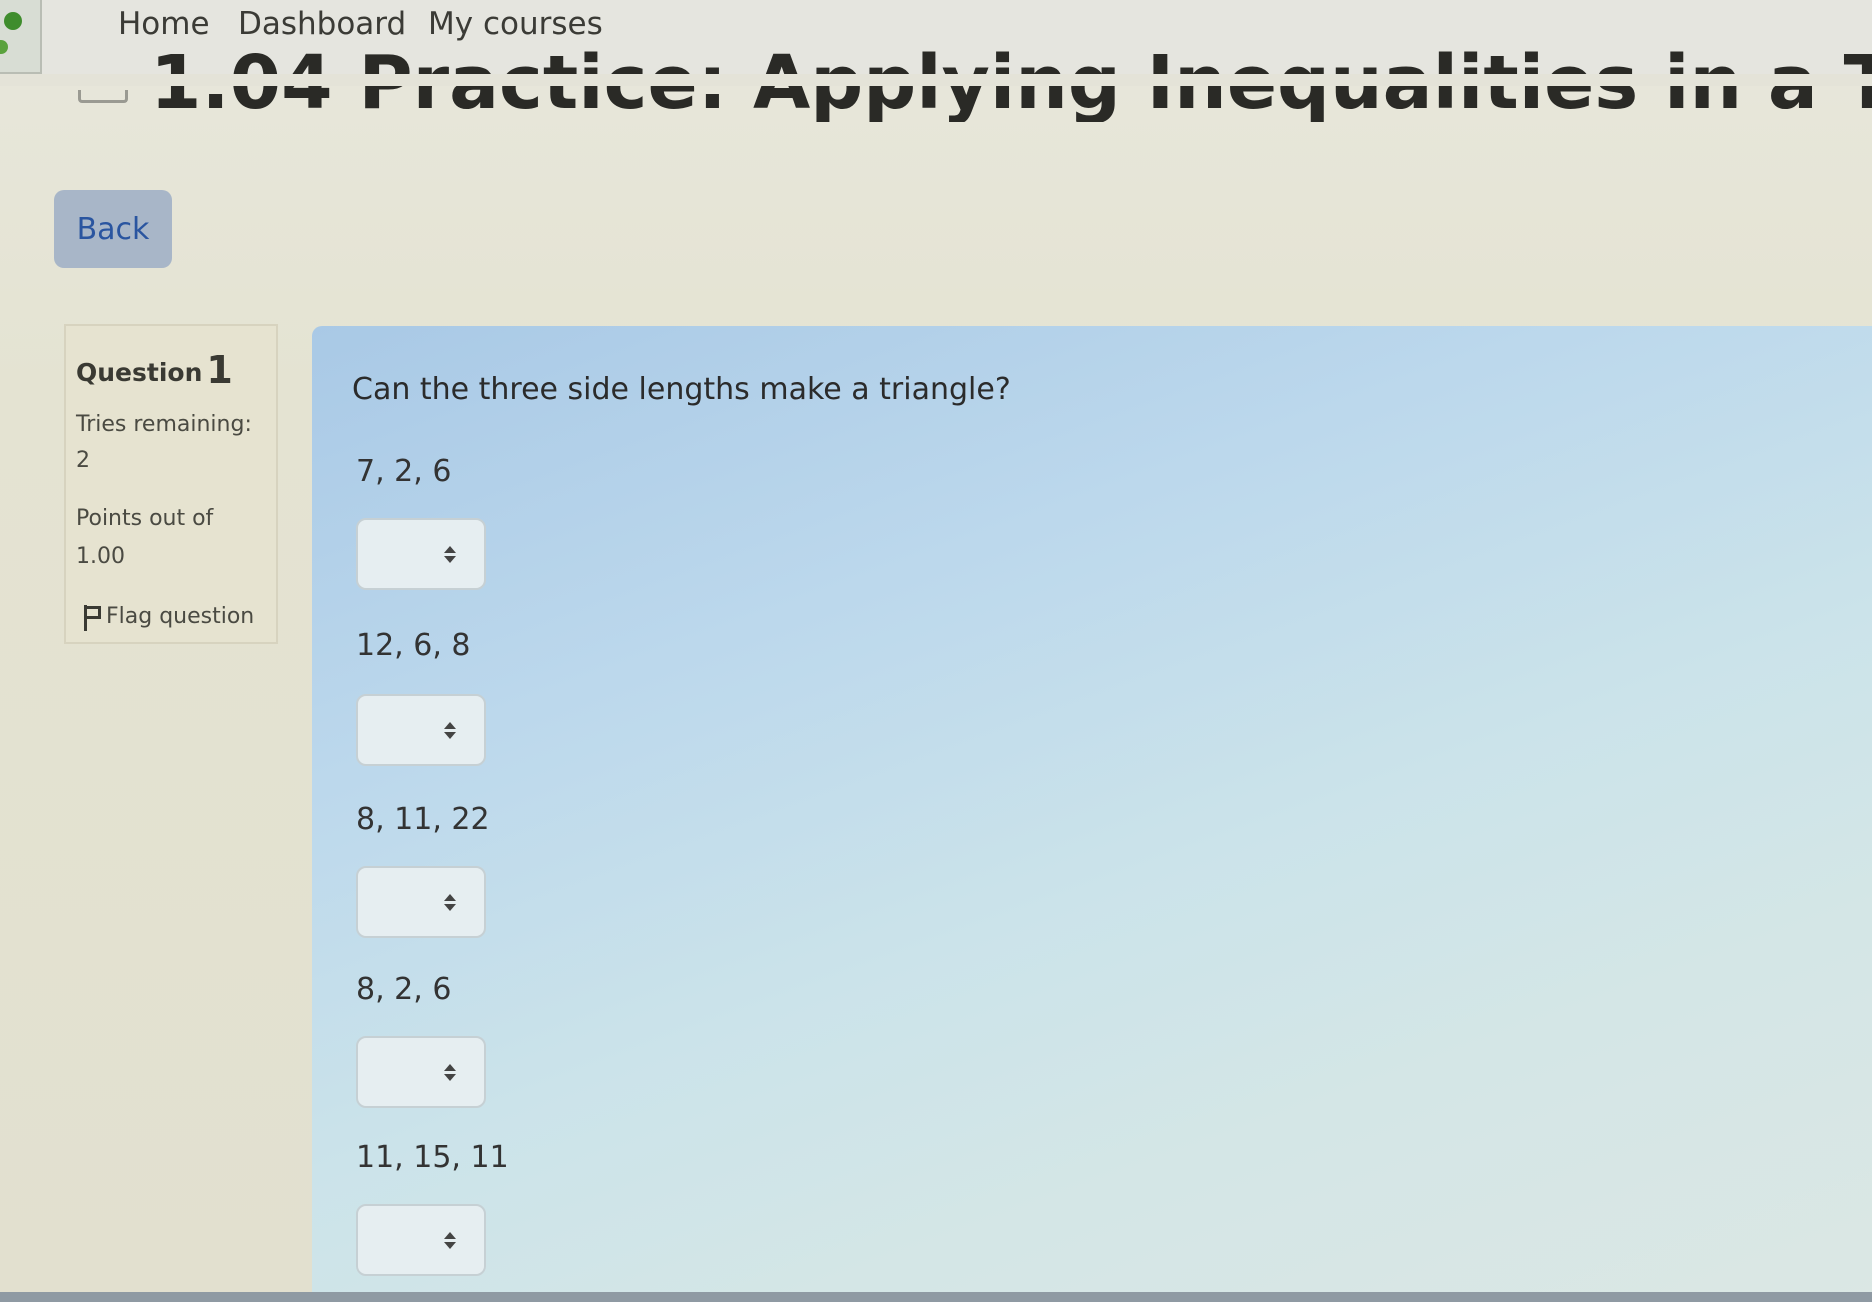 The width and height of the screenshot is (1872, 1302). What do you see at coordinates (219, 370) in the screenshot?
I see `question-number: 1` at bounding box center [219, 370].